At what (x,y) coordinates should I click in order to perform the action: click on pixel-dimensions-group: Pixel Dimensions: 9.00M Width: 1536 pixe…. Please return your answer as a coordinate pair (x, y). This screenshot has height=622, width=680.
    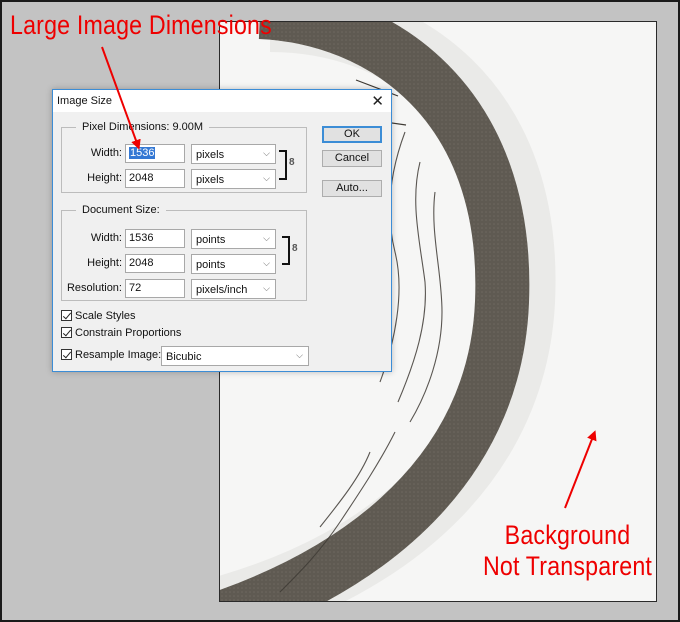
    Looking at the image, I should click on (184, 157).